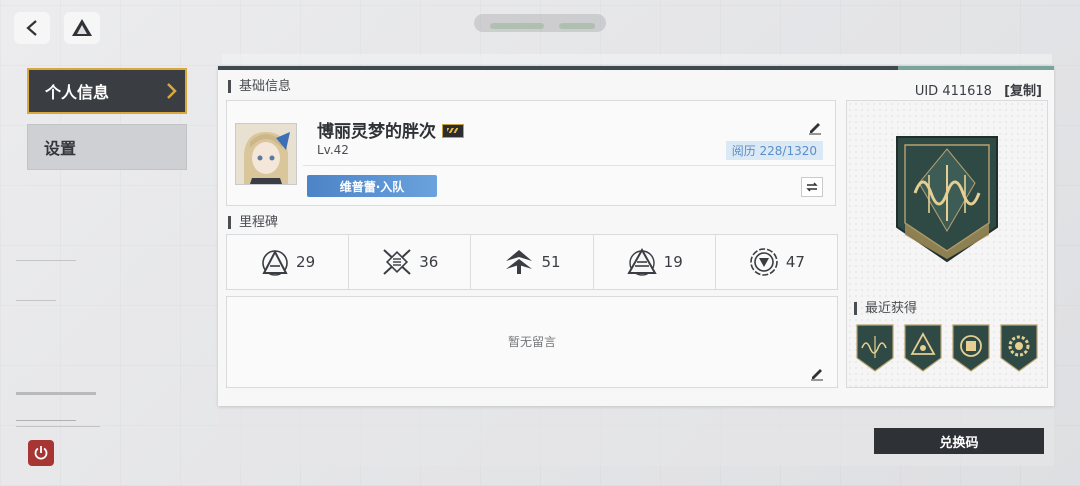 The image size is (1080, 486). Describe the element at coordinates (551, 262) in the screenshot. I see `milestone-value: 51` at that location.